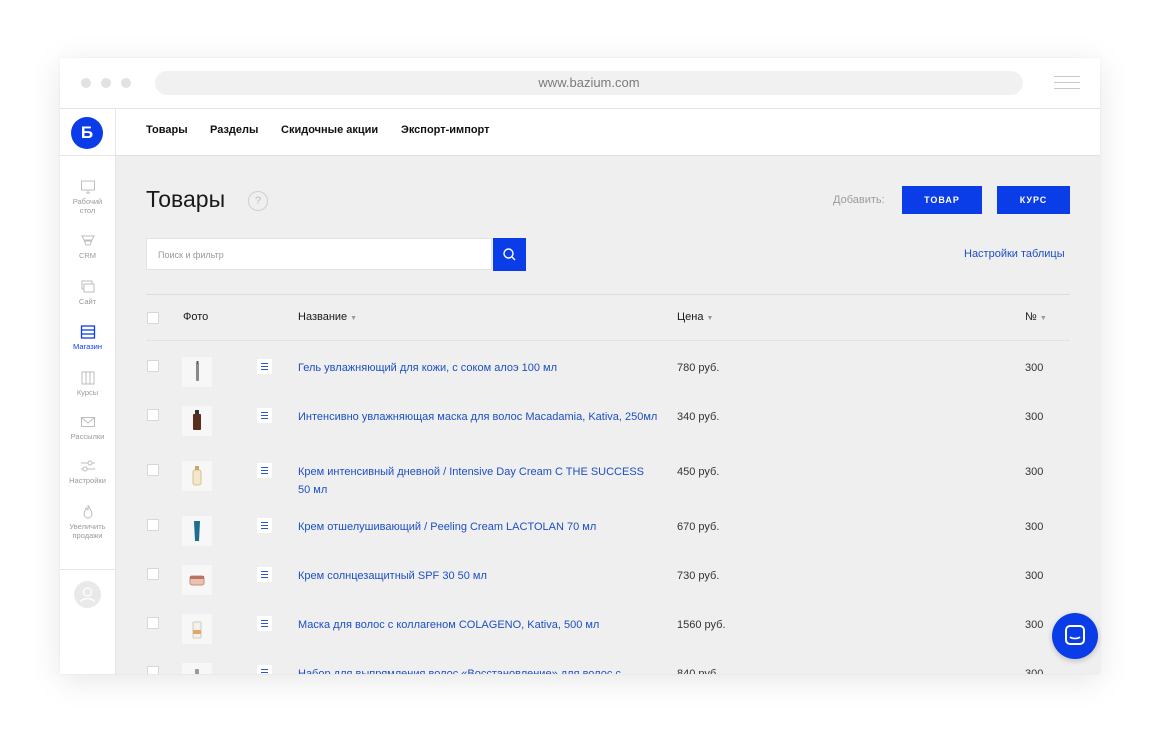  I want to click on store-icon, so click(87, 332).